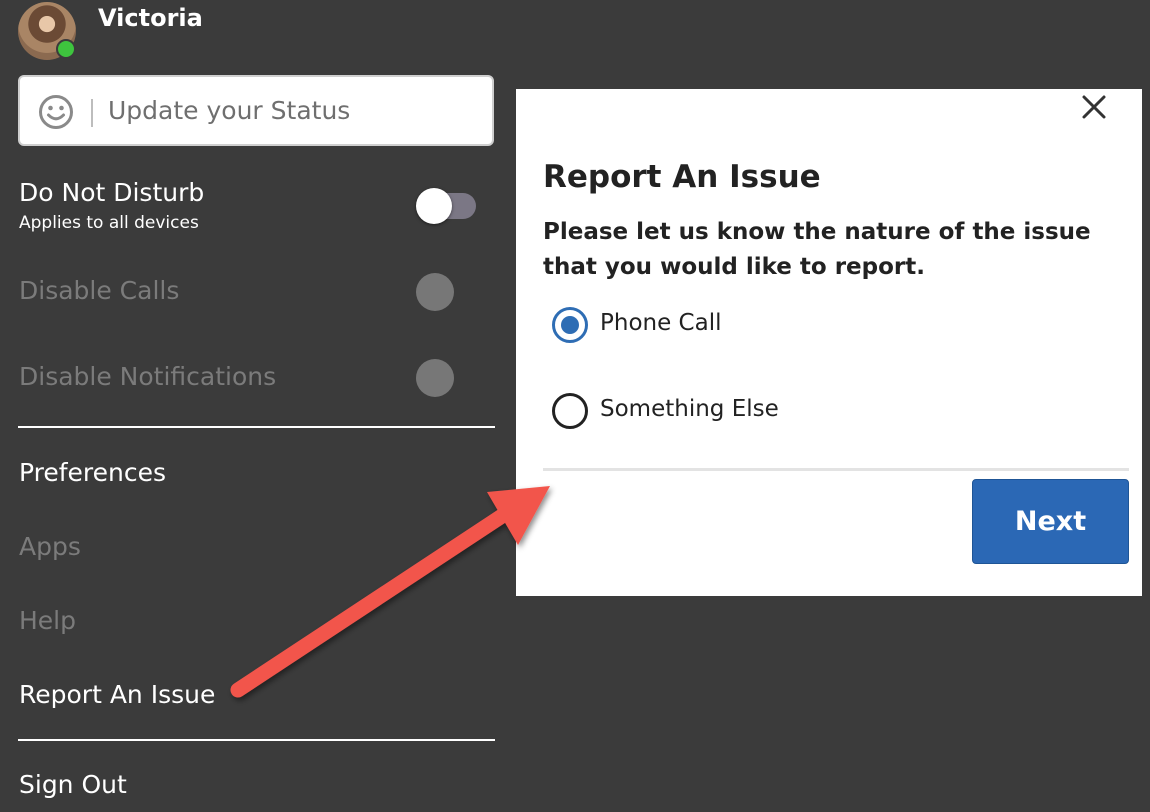  I want to click on menu-item-help: Help, so click(47, 620).